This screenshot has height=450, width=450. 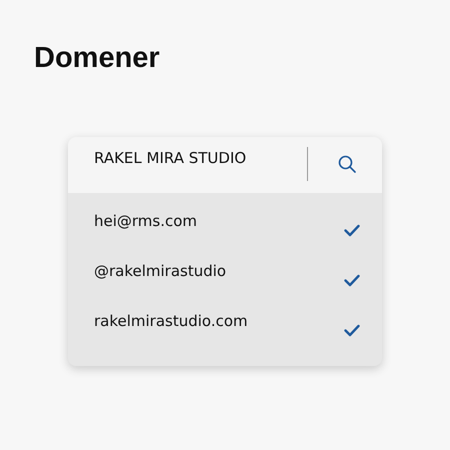 What do you see at coordinates (219, 321) in the screenshot?
I see `domain-item: rakelmirastudio.com` at bounding box center [219, 321].